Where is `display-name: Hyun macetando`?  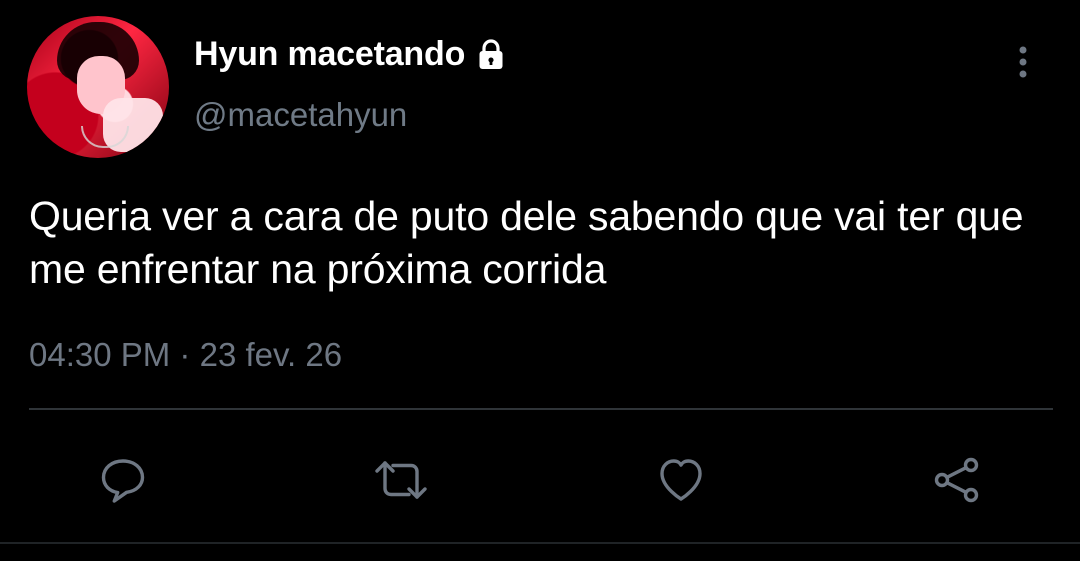
display-name: Hyun macetando is located at coordinates (329, 54).